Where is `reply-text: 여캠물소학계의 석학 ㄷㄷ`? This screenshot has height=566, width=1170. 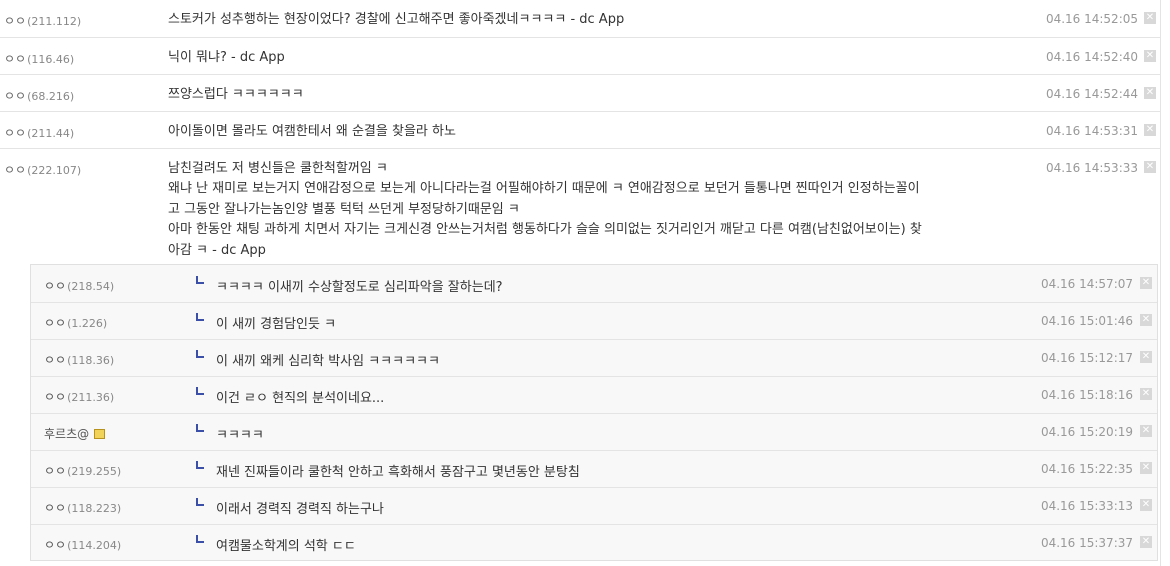 reply-text: 여캠물소학계의 석학 ㄷㄷ is located at coordinates (286, 546).